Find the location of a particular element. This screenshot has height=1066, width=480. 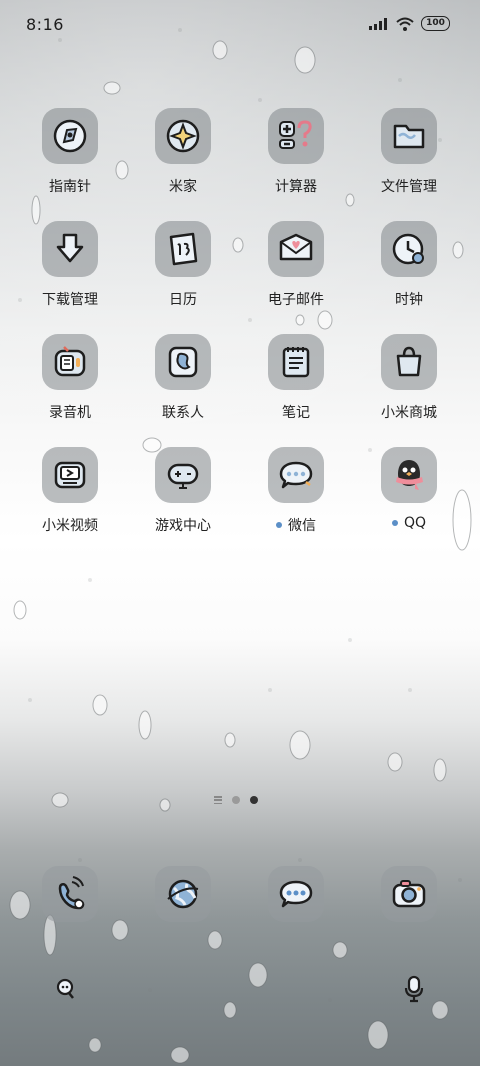

app-label: 小米商城 is located at coordinates (409, 413).